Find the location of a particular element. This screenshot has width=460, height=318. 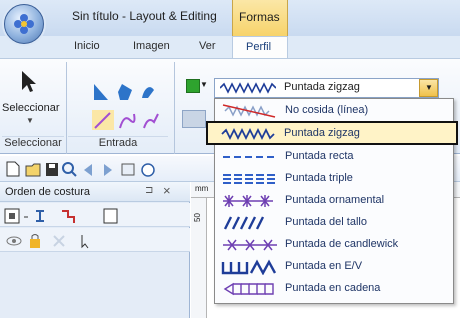

option-label: Puntada en cadena is located at coordinates (333, 288).